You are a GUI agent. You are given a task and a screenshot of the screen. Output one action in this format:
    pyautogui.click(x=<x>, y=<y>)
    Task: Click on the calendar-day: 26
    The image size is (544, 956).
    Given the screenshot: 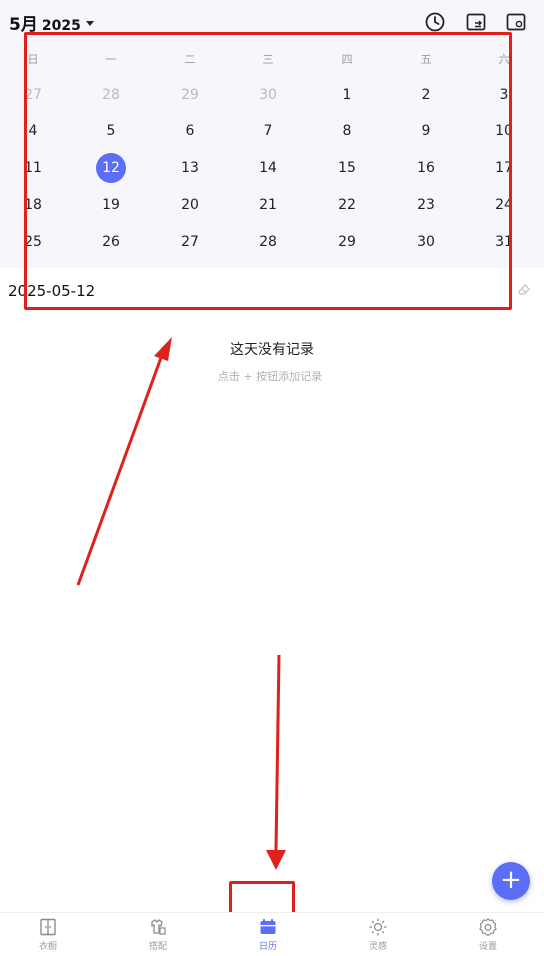 What is the action you would take?
    pyautogui.click(x=111, y=242)
    